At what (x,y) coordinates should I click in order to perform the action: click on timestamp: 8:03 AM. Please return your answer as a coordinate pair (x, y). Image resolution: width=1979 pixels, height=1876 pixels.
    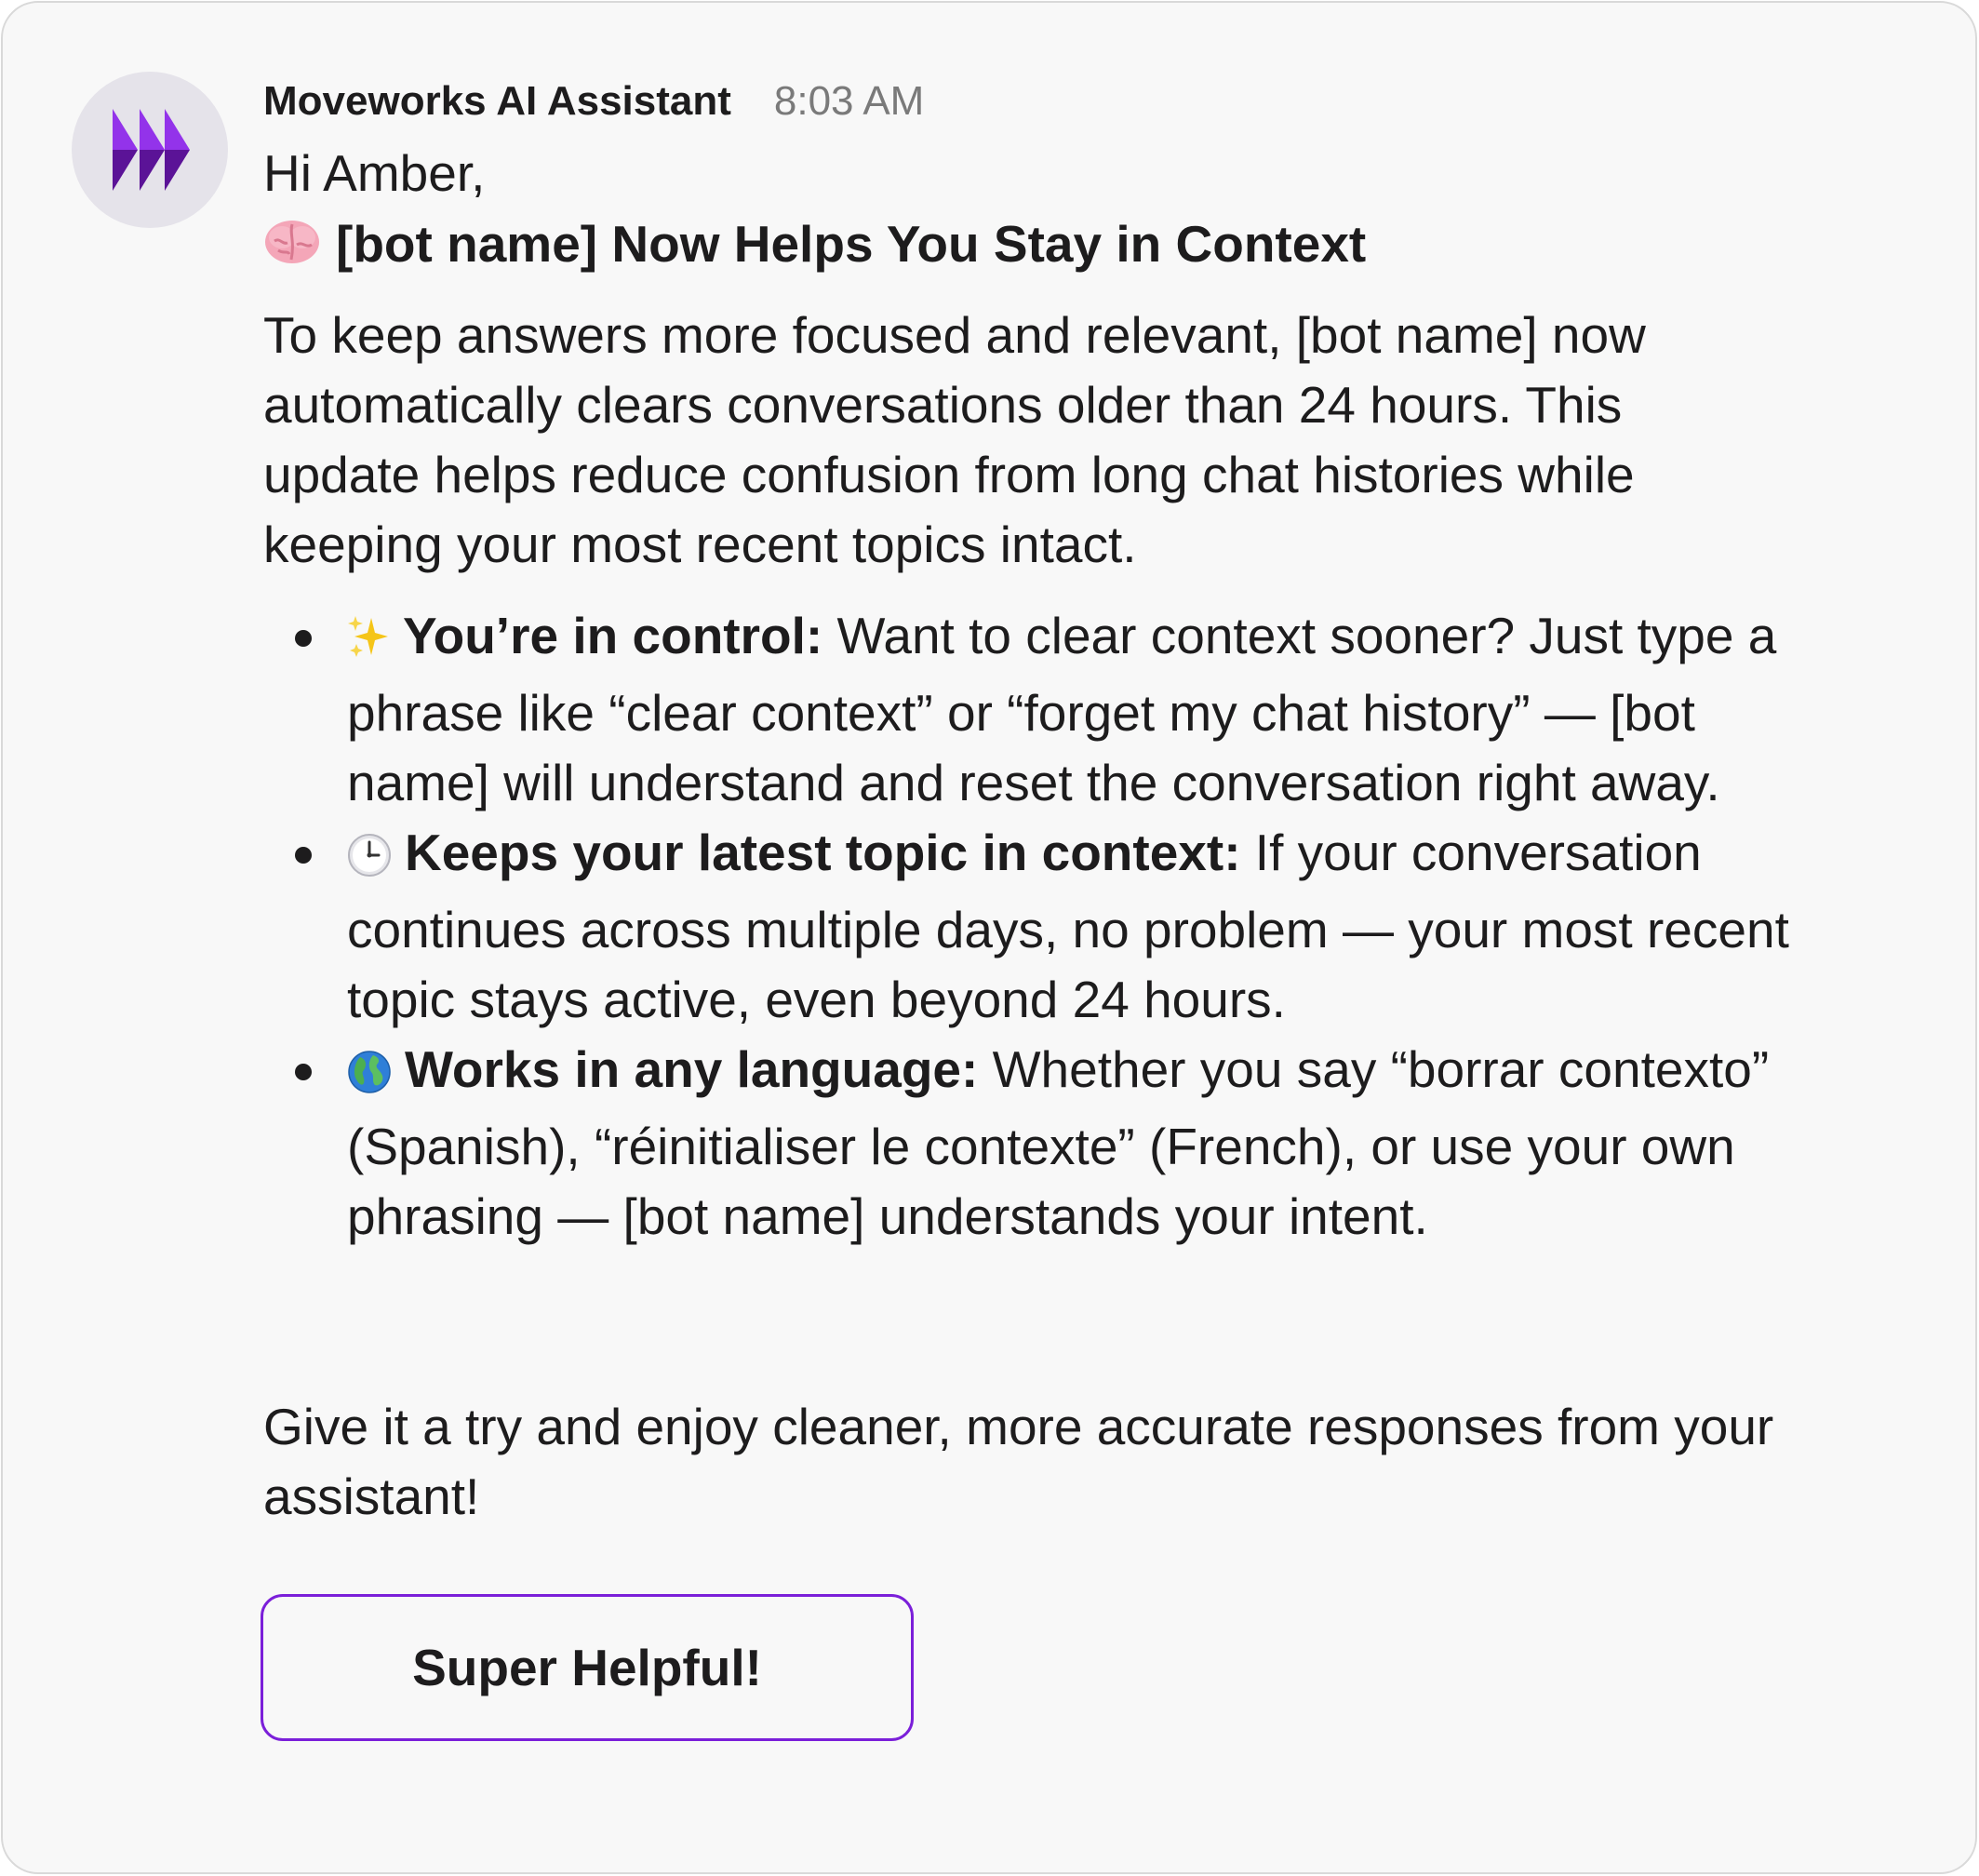
    Looking at the image, I should click on (849, 101).